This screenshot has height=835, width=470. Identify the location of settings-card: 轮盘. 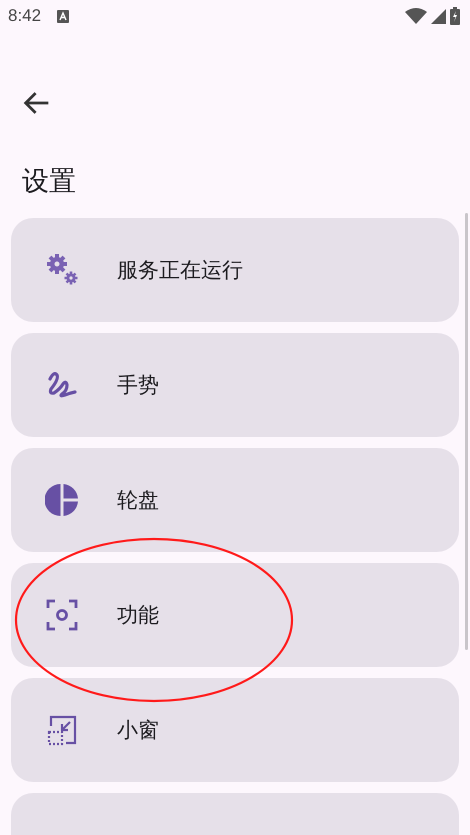
(235, 500).